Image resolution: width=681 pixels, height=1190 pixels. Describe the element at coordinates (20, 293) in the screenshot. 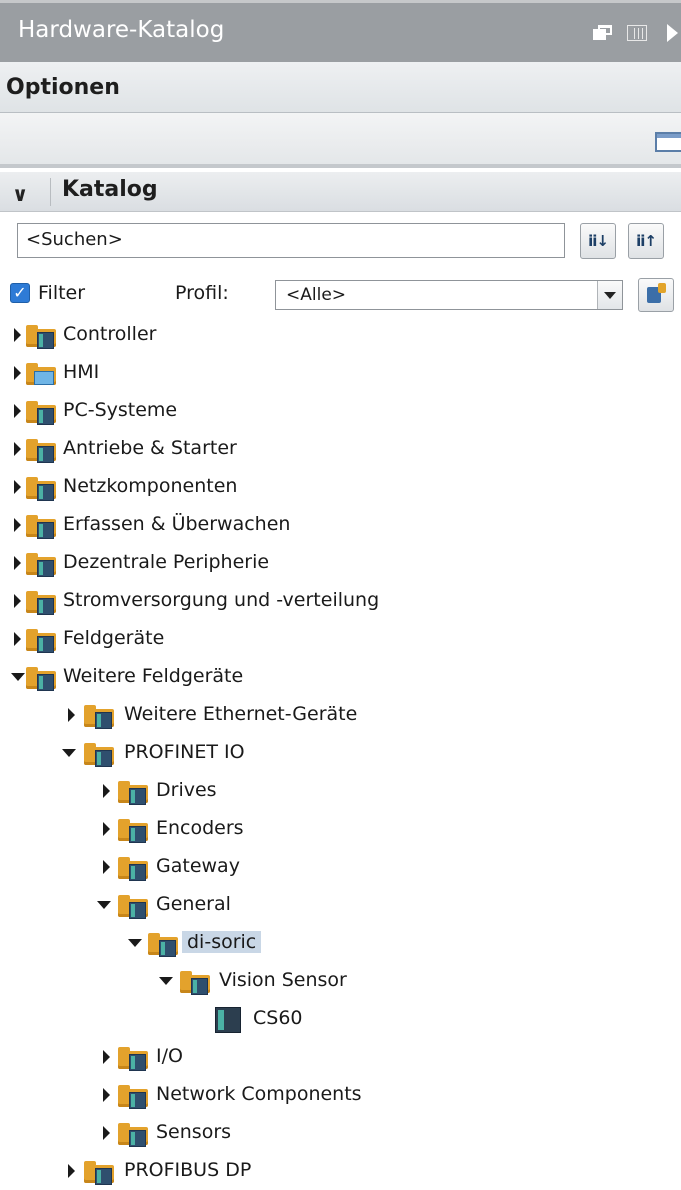

I see `filter-checkbox: ✓` at that location.